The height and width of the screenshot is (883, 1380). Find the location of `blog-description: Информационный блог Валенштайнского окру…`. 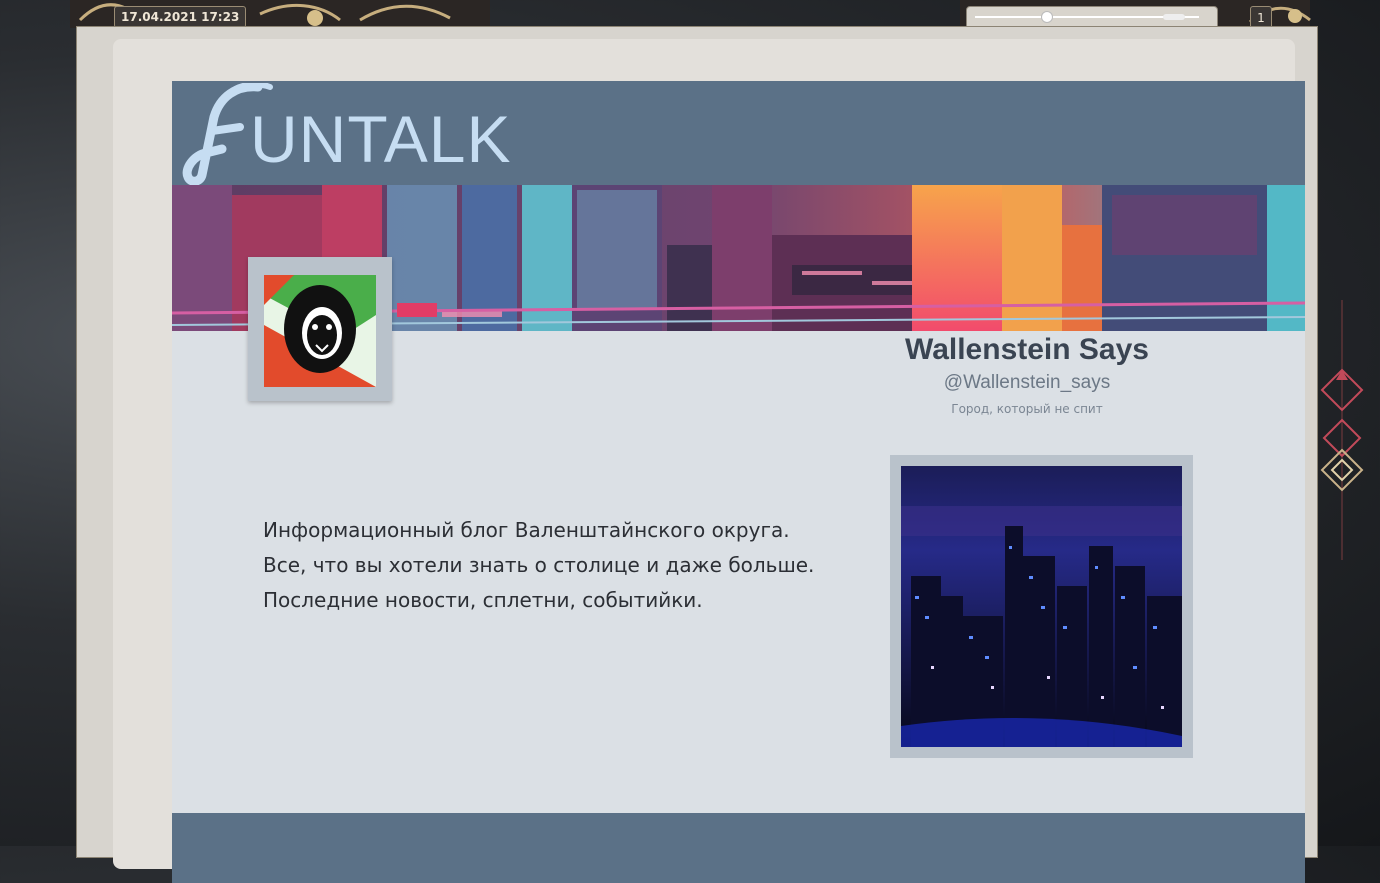

blog-description: Информационный блог Валенштайнского окру… is located at coordinates (543, 565).